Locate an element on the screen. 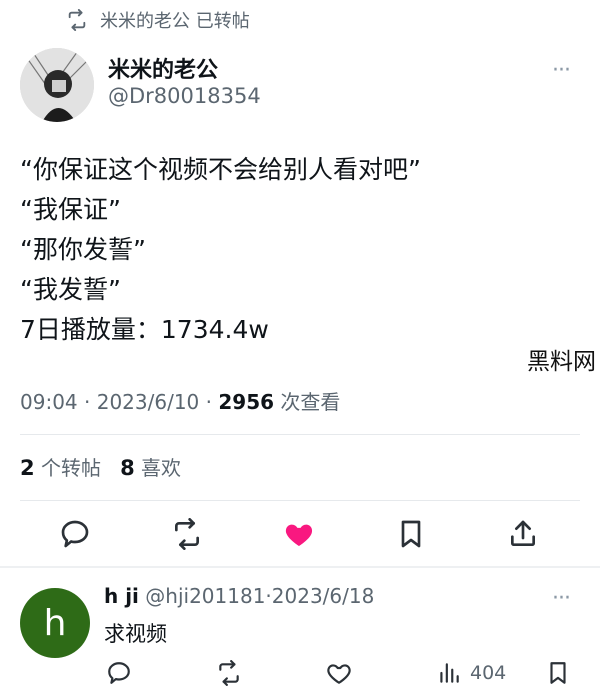 The width and height of the screenshot is (600, 691). retweet-banner: 米米的老公 已转帖 is located at coordinates (158, 20).